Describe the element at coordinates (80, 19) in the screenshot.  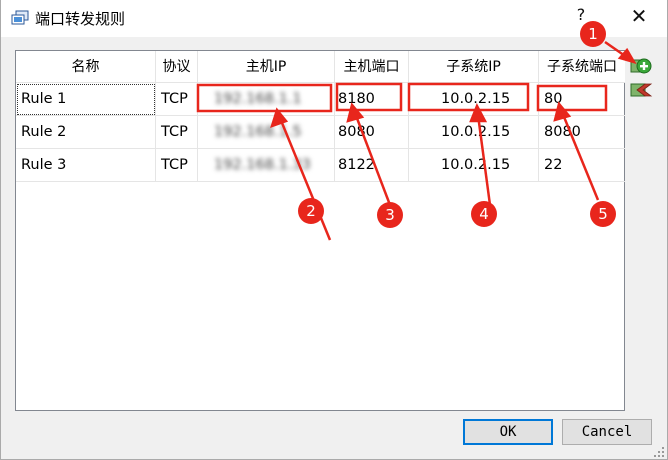
I see `window-title: 端口转发规则` at that location.